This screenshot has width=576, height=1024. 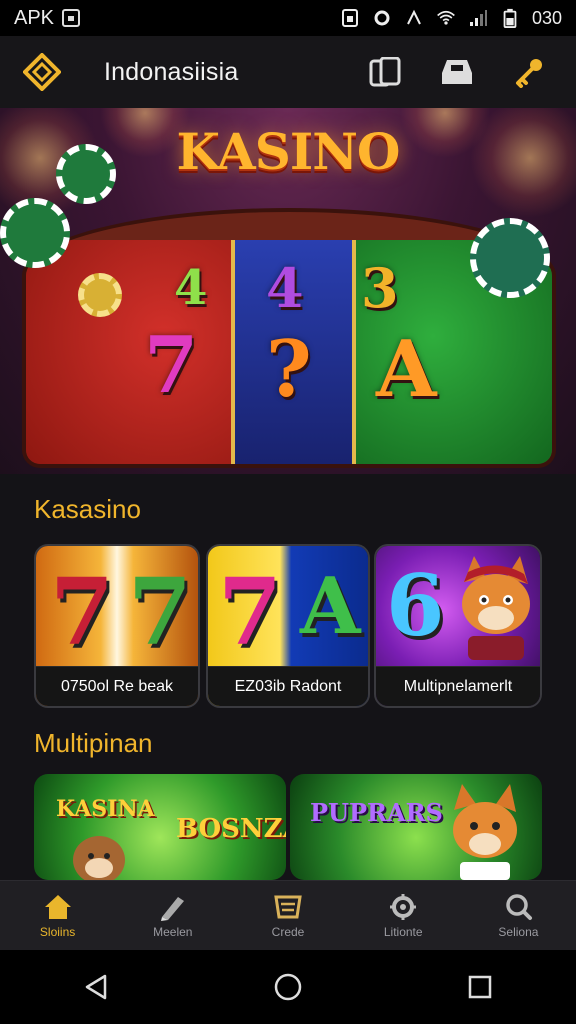 What do you see at coordinates (288, 686) in the screenshot?
I see `tile-caption: EZ03ib Radont` at bounding box center [288, 686].